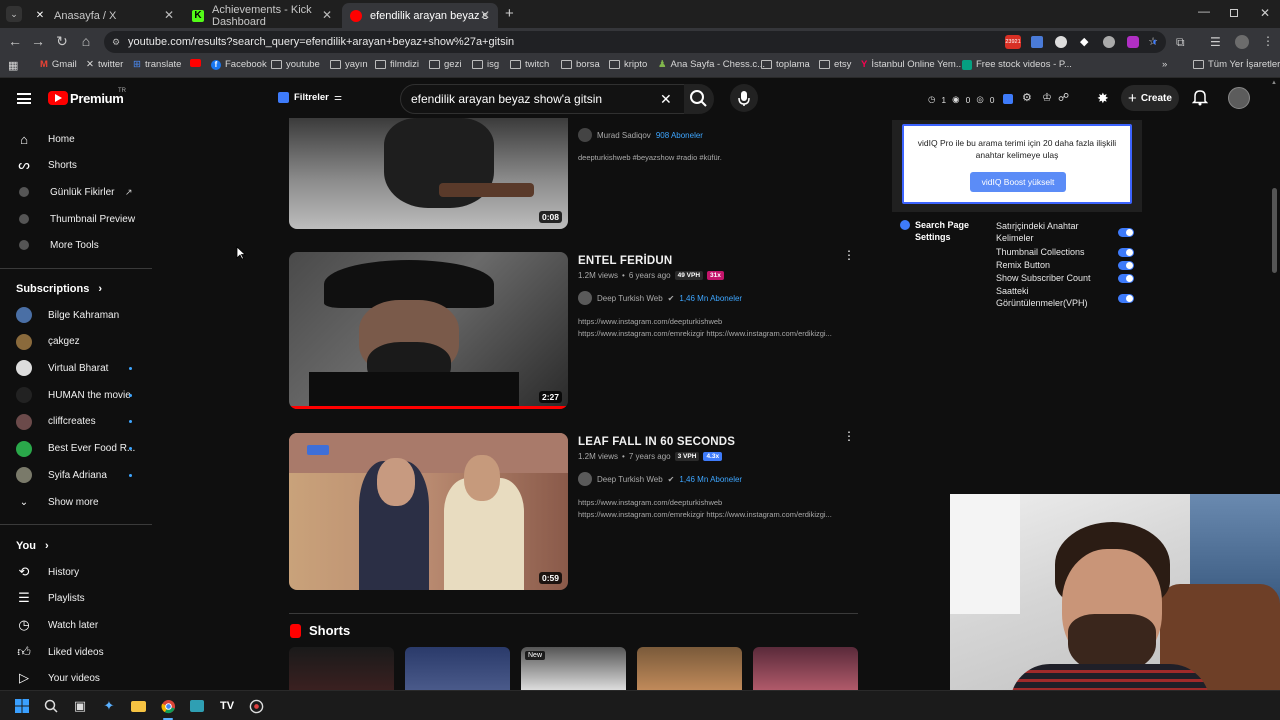 This screenshot has height=720, width=1280. I want to click on sidebar-item-watch-later: ◷ Watch later, so click(77, 625).